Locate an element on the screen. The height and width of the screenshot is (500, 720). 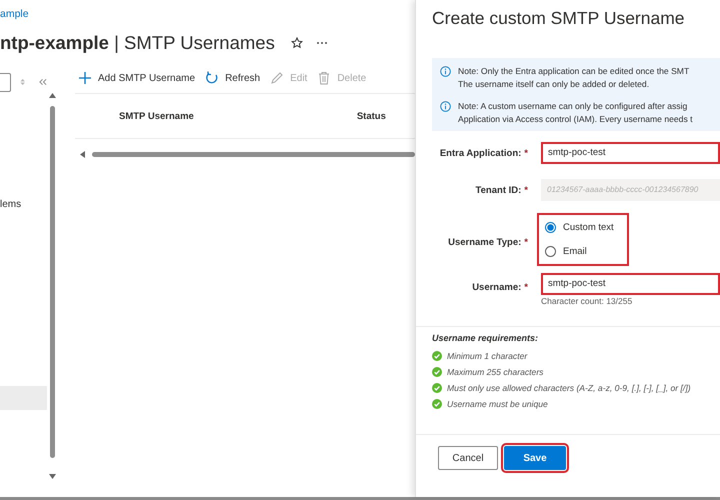
refresh-icon is located at coordinates (212, 78).